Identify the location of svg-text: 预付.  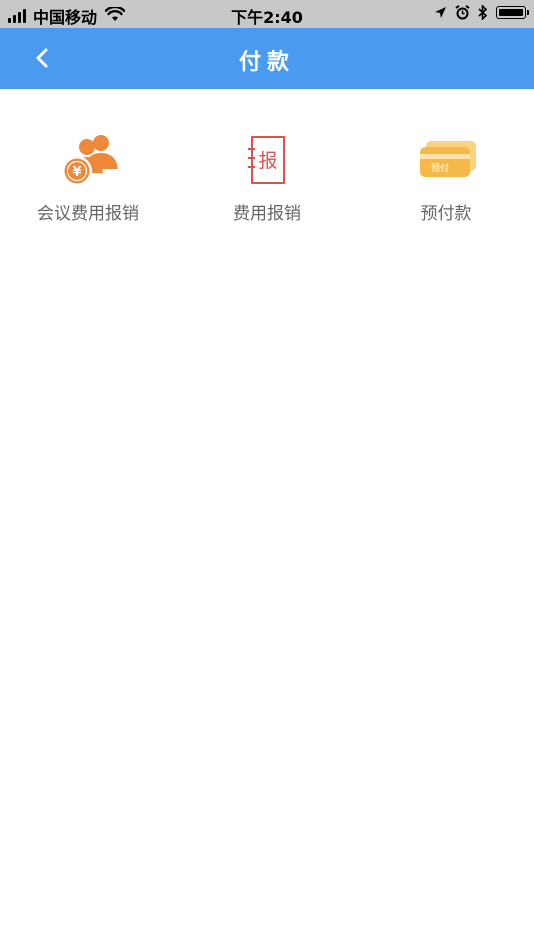
(440, 168).